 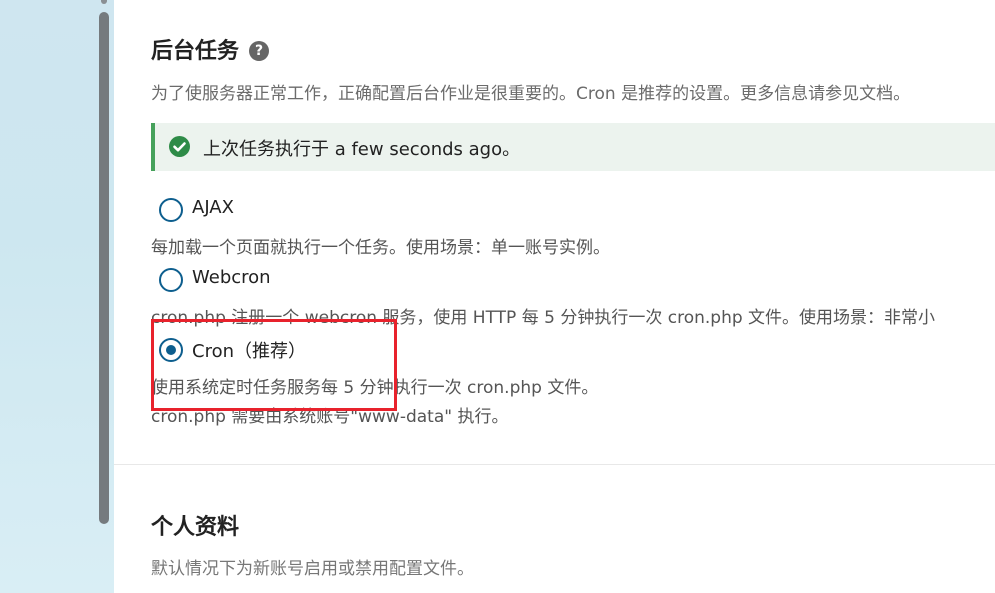 I want to click on last-job-notice-text: 上次任务执行于 a few seconds ago。, so click(x=362, y=149).